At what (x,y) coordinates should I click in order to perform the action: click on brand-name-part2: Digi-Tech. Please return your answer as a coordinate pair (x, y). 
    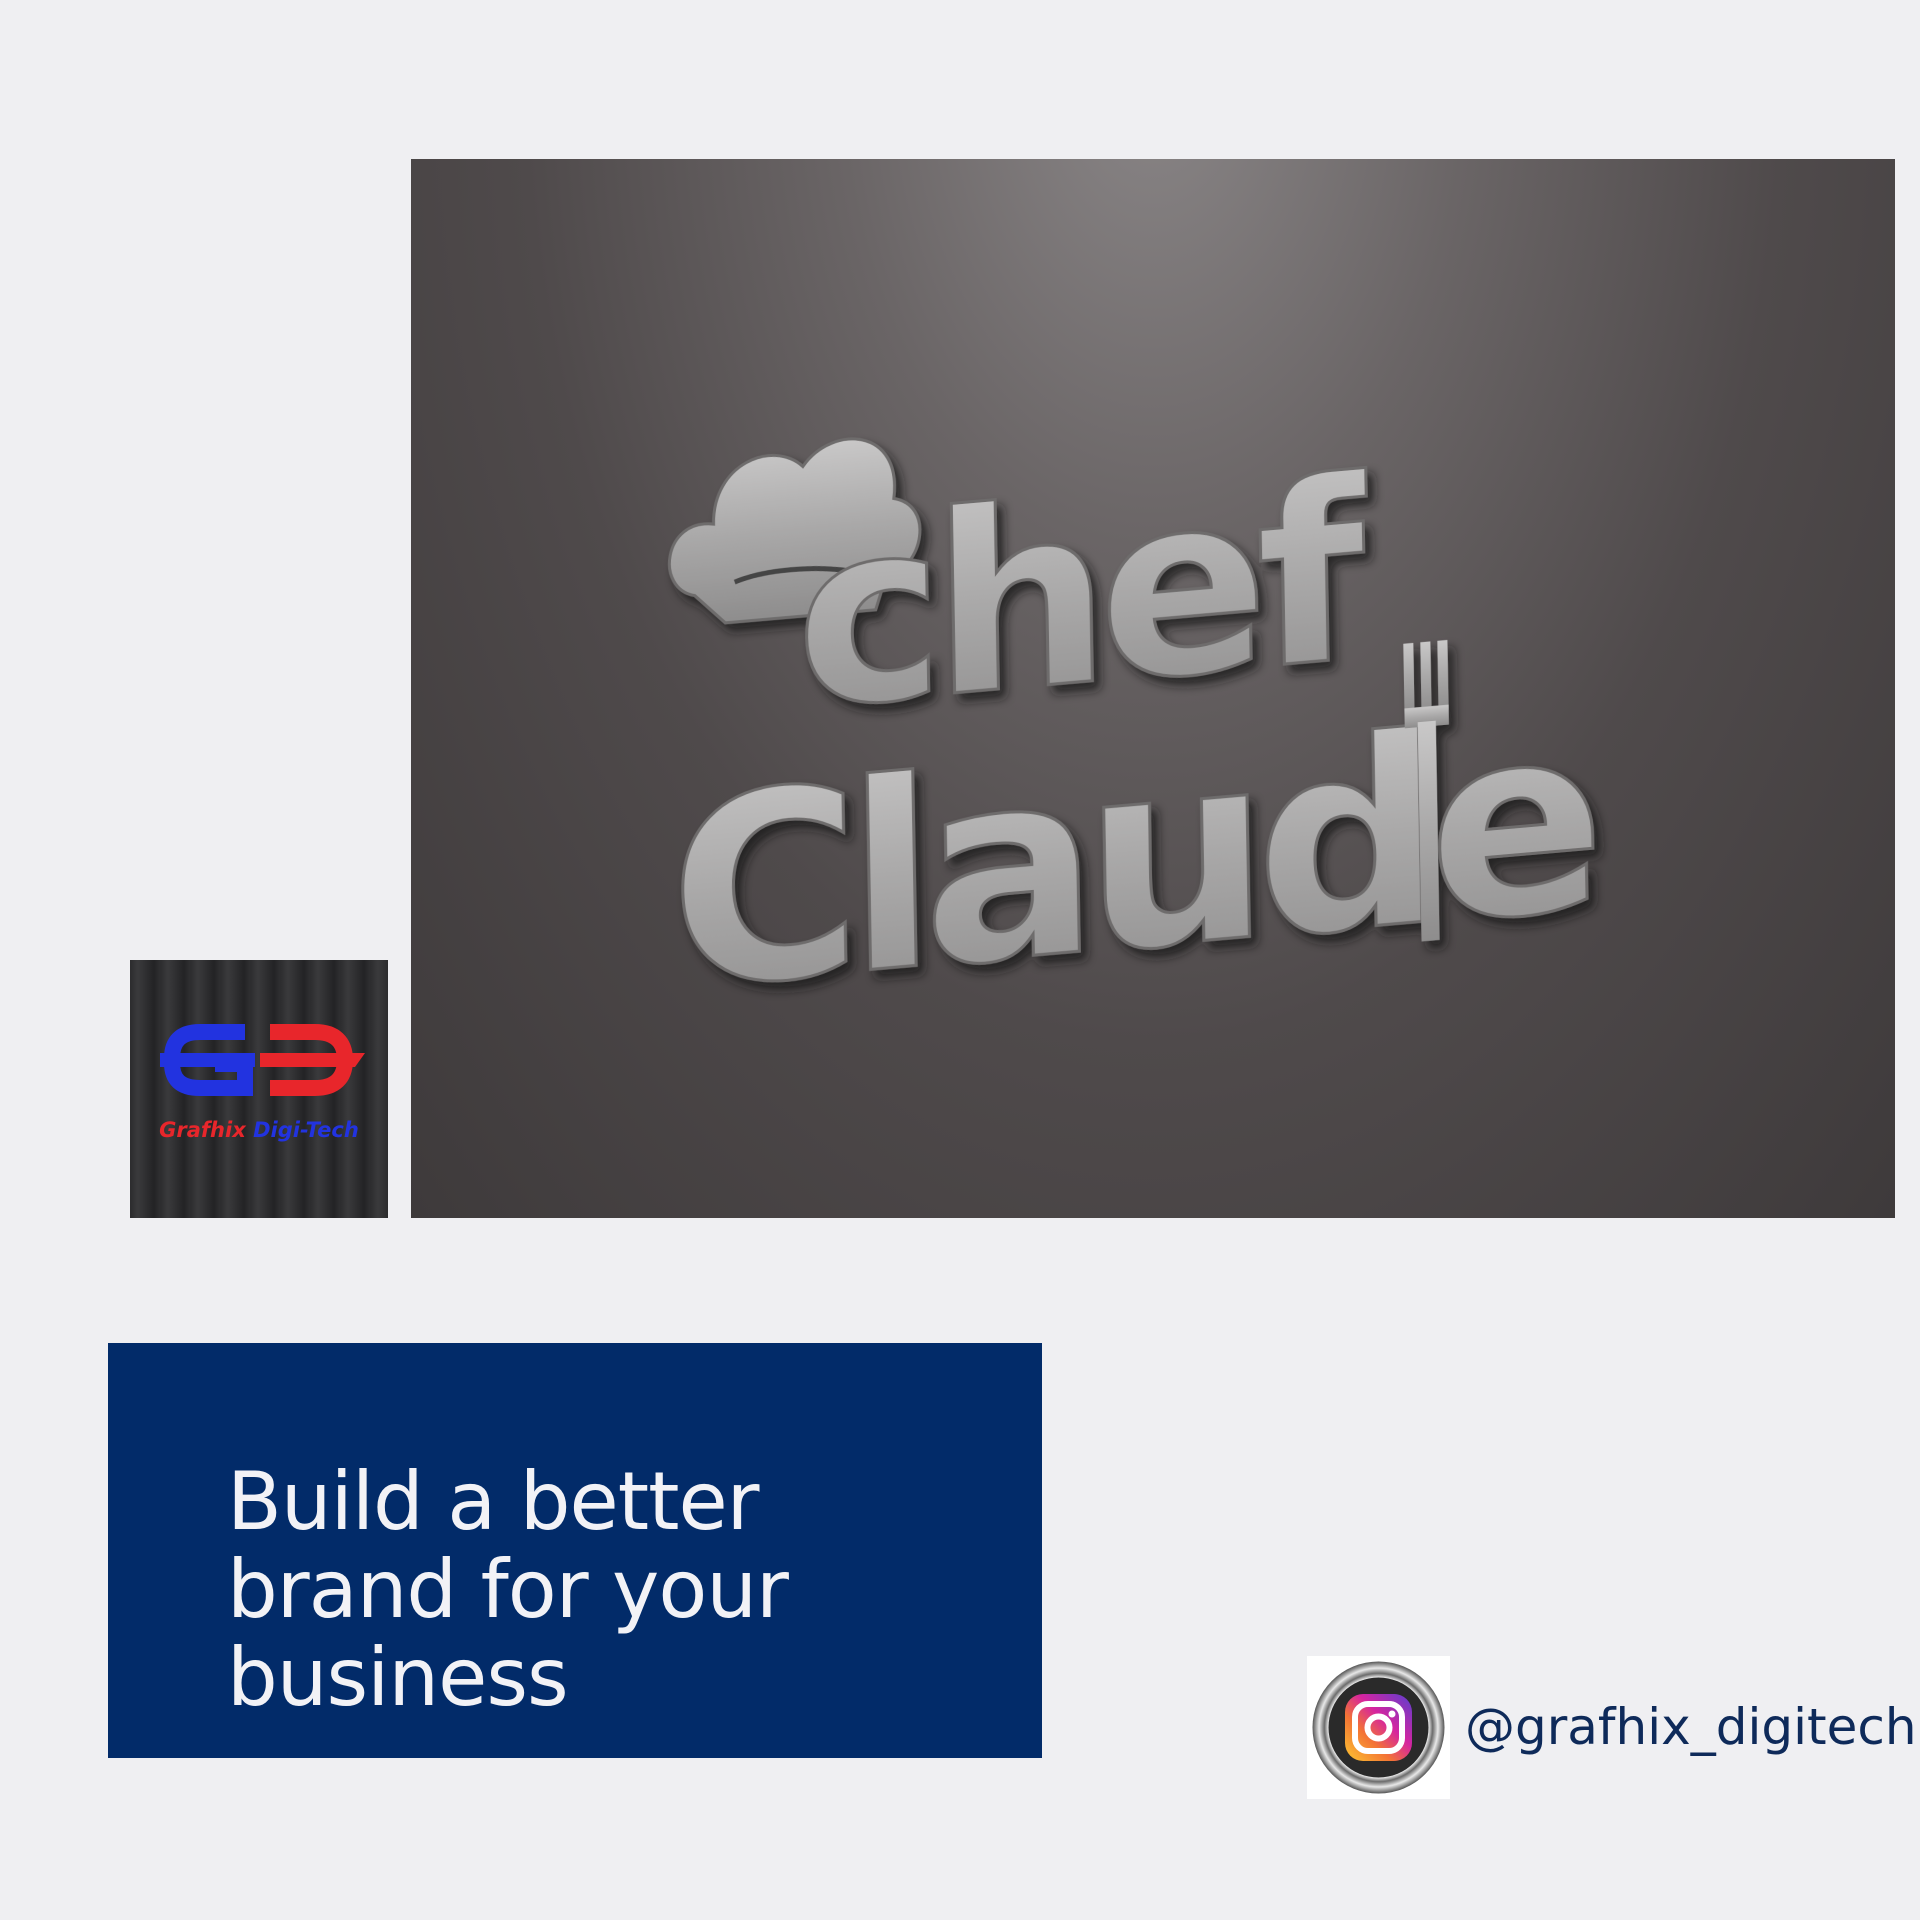
    Looking at the image, I should click on (306, 1130).